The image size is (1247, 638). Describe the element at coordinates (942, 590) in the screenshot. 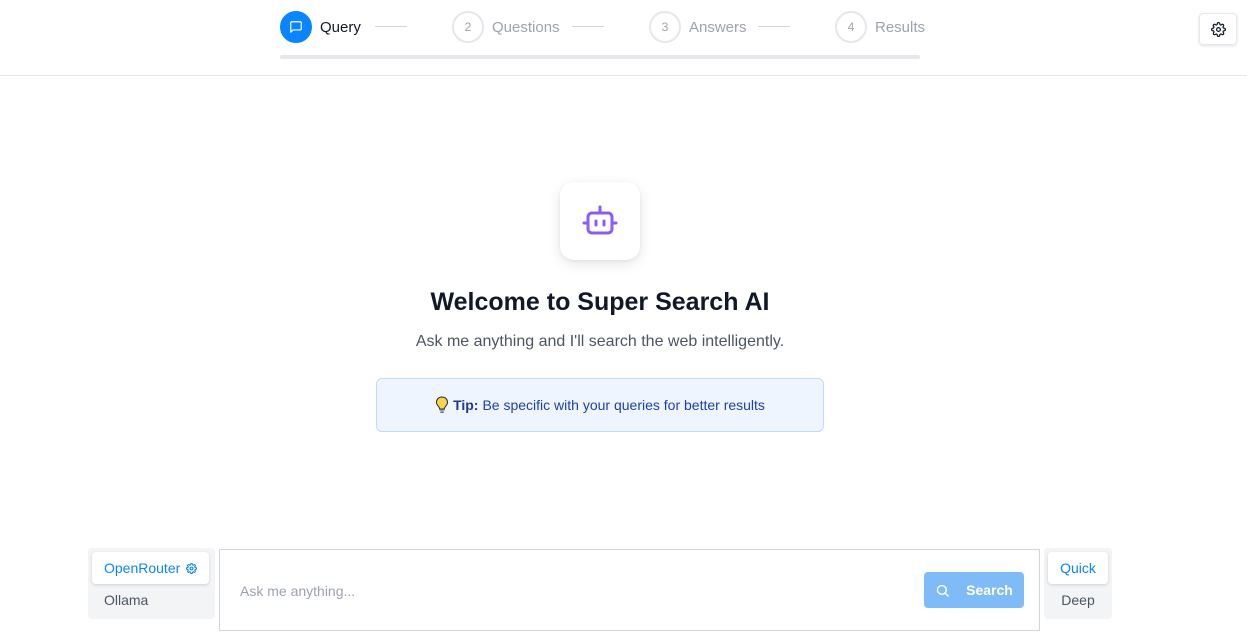

I see `search-icon` at that location.